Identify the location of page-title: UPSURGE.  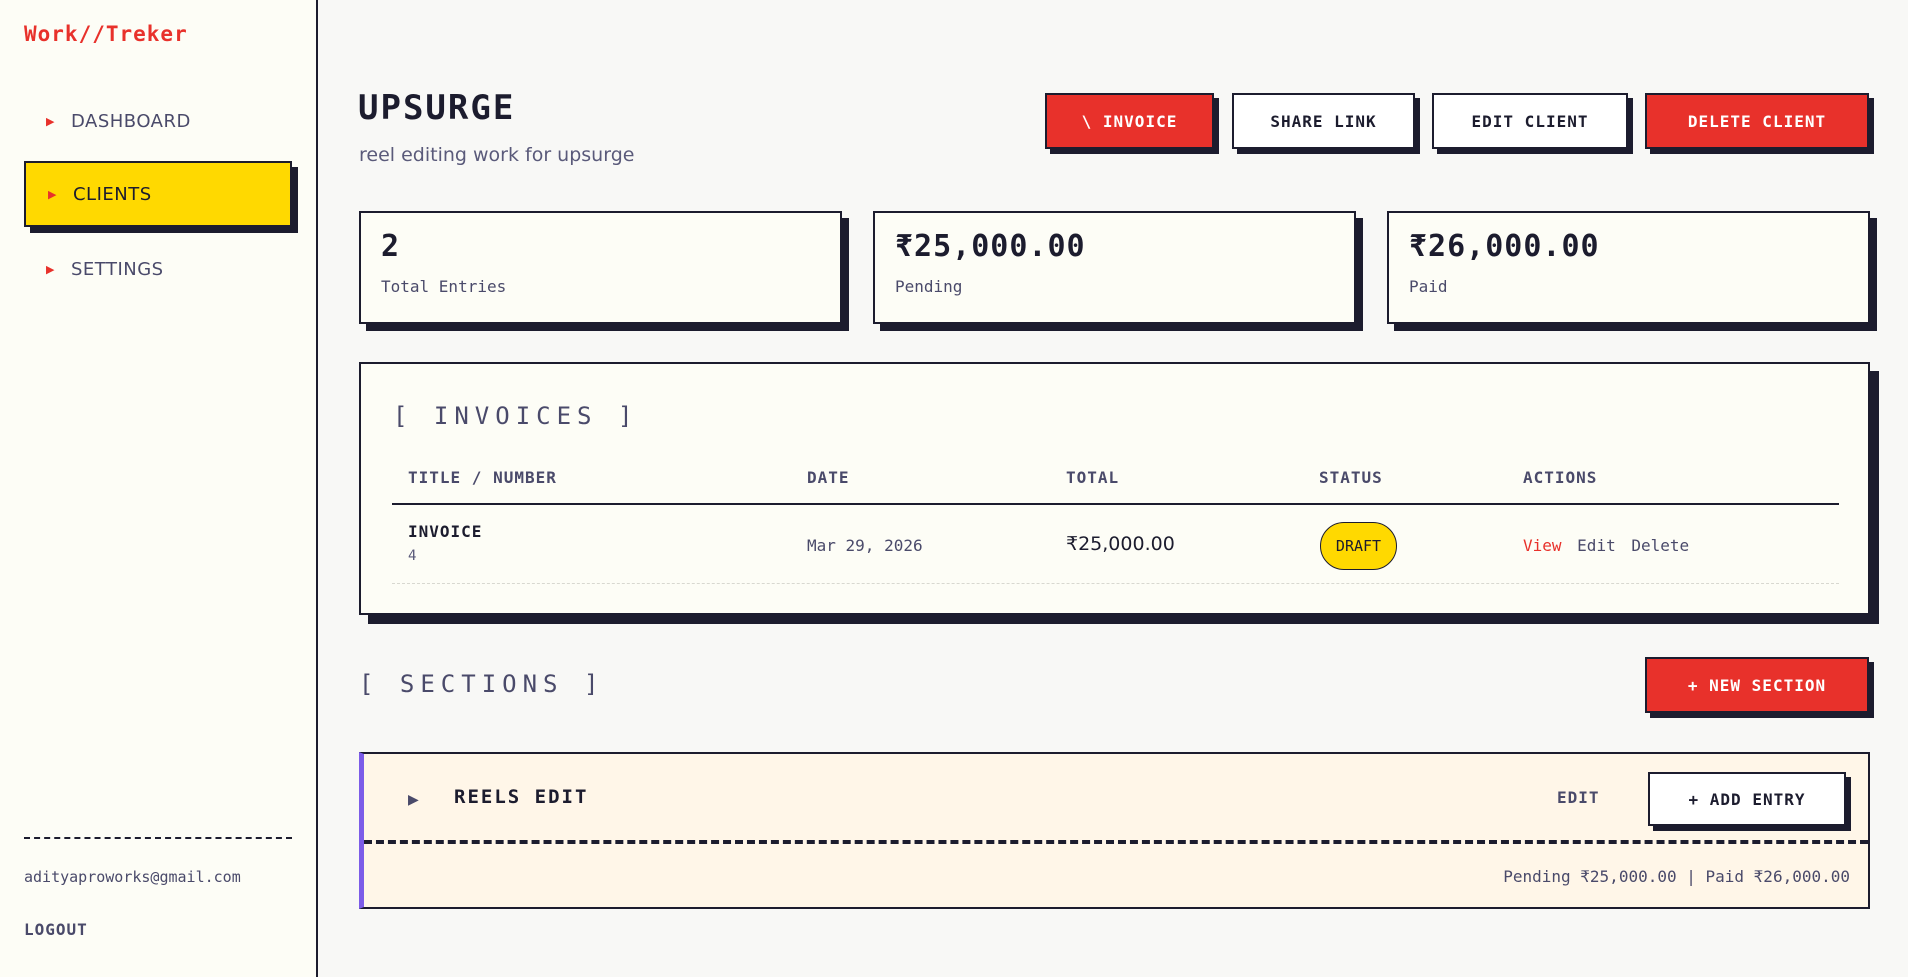
(437, 108).